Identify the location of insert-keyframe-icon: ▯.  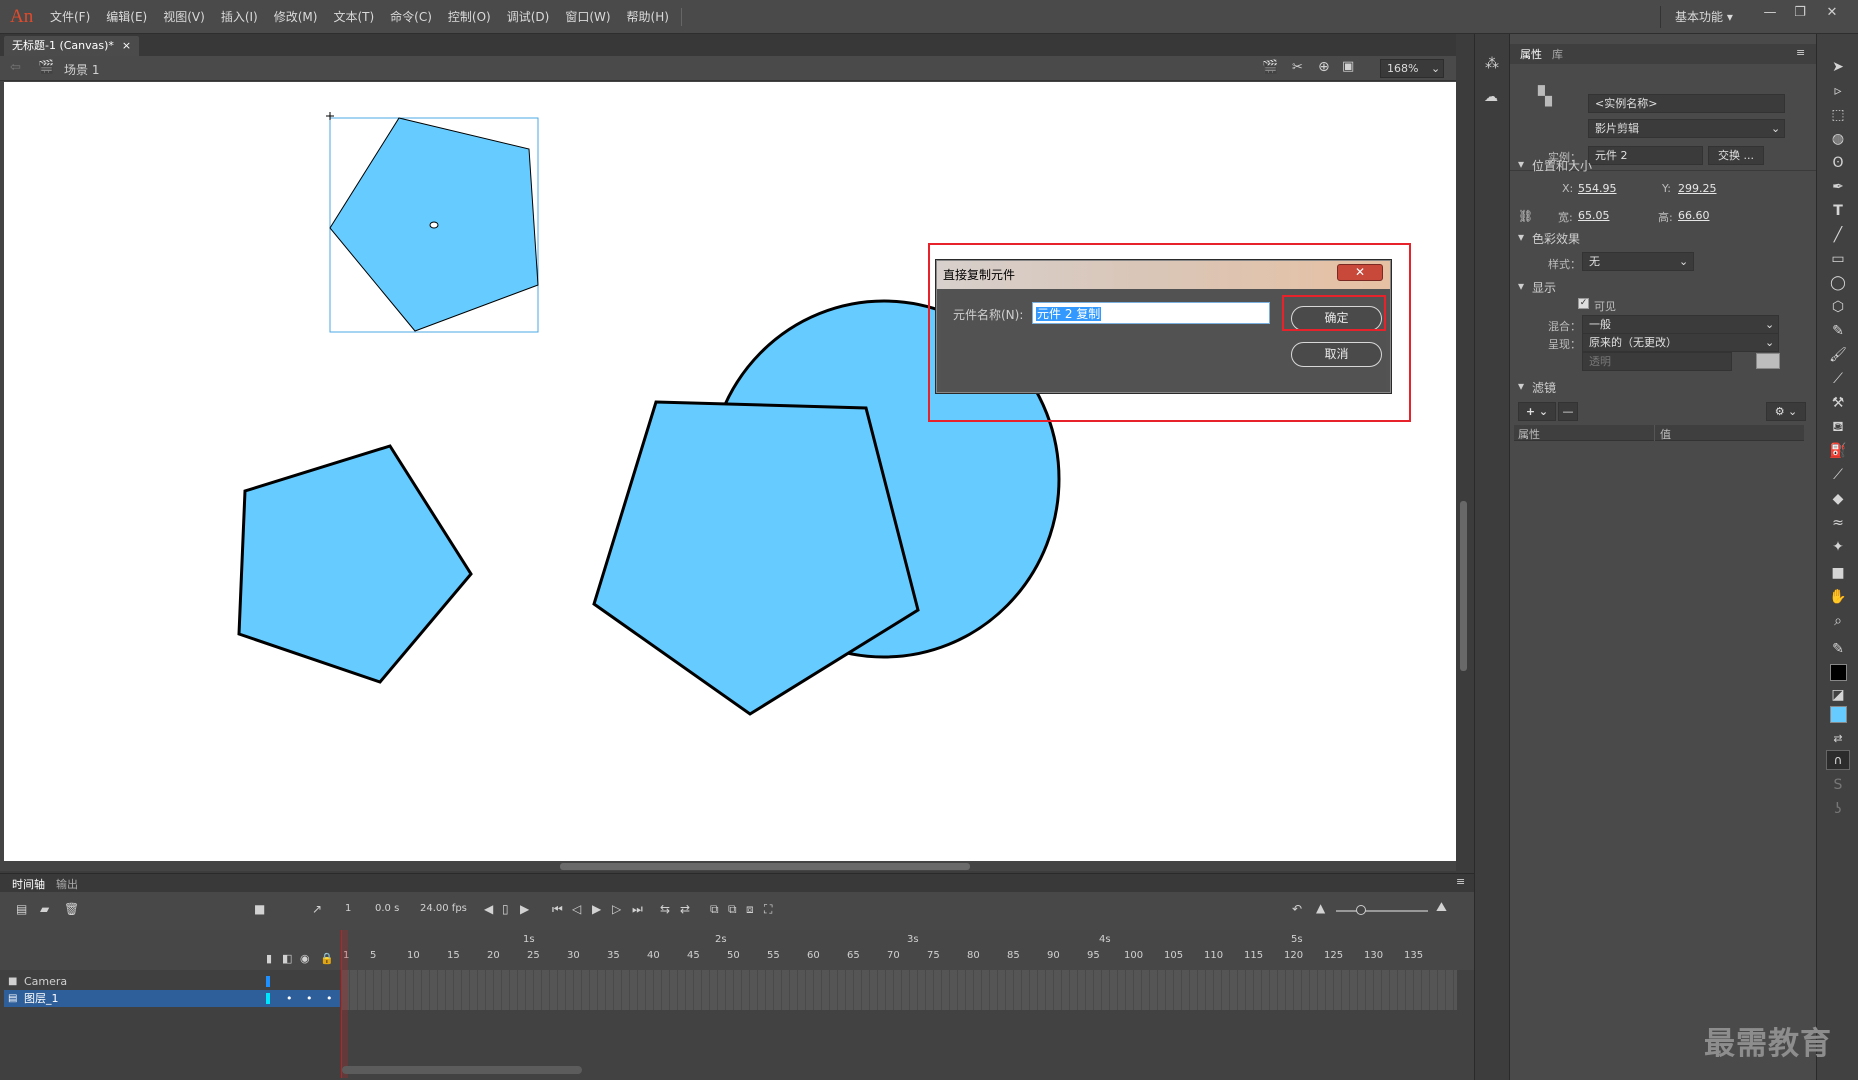
(505, 909).